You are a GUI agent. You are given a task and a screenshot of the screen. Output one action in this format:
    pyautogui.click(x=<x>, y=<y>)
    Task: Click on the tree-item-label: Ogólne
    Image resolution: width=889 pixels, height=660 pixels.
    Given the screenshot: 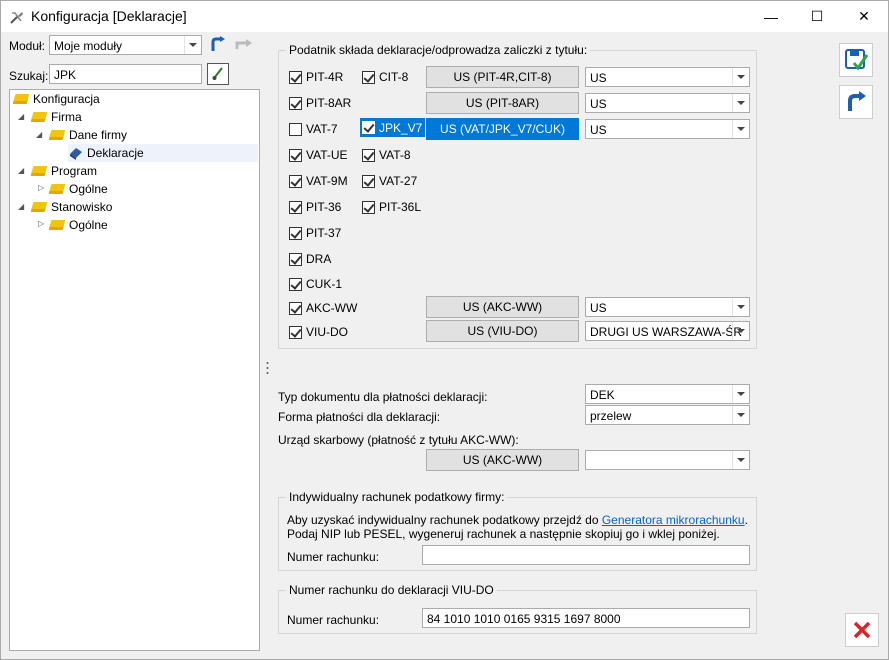 What is the action you would take?
    pyautogui.click(x=88, y=225)
    